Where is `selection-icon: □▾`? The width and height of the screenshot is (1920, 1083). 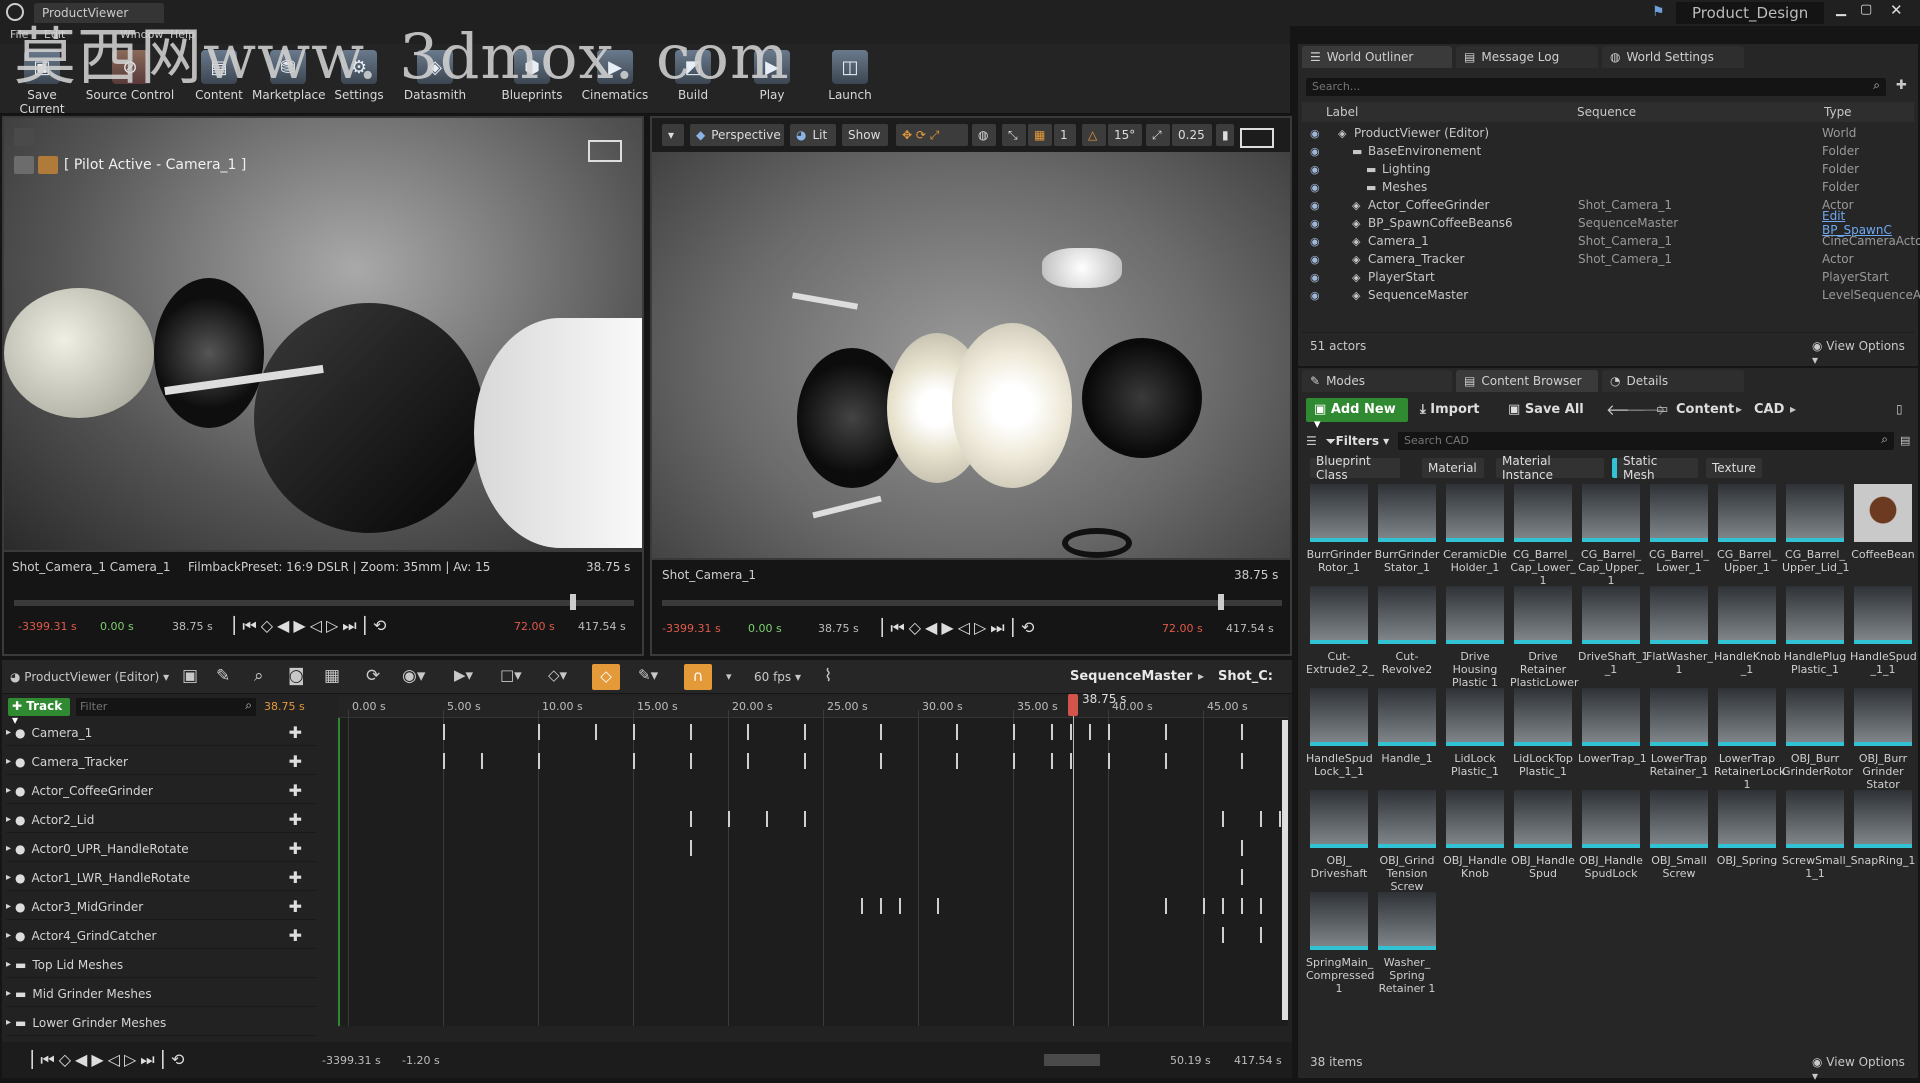 selection-icon: □▾ is located at coordinates (511, 675).